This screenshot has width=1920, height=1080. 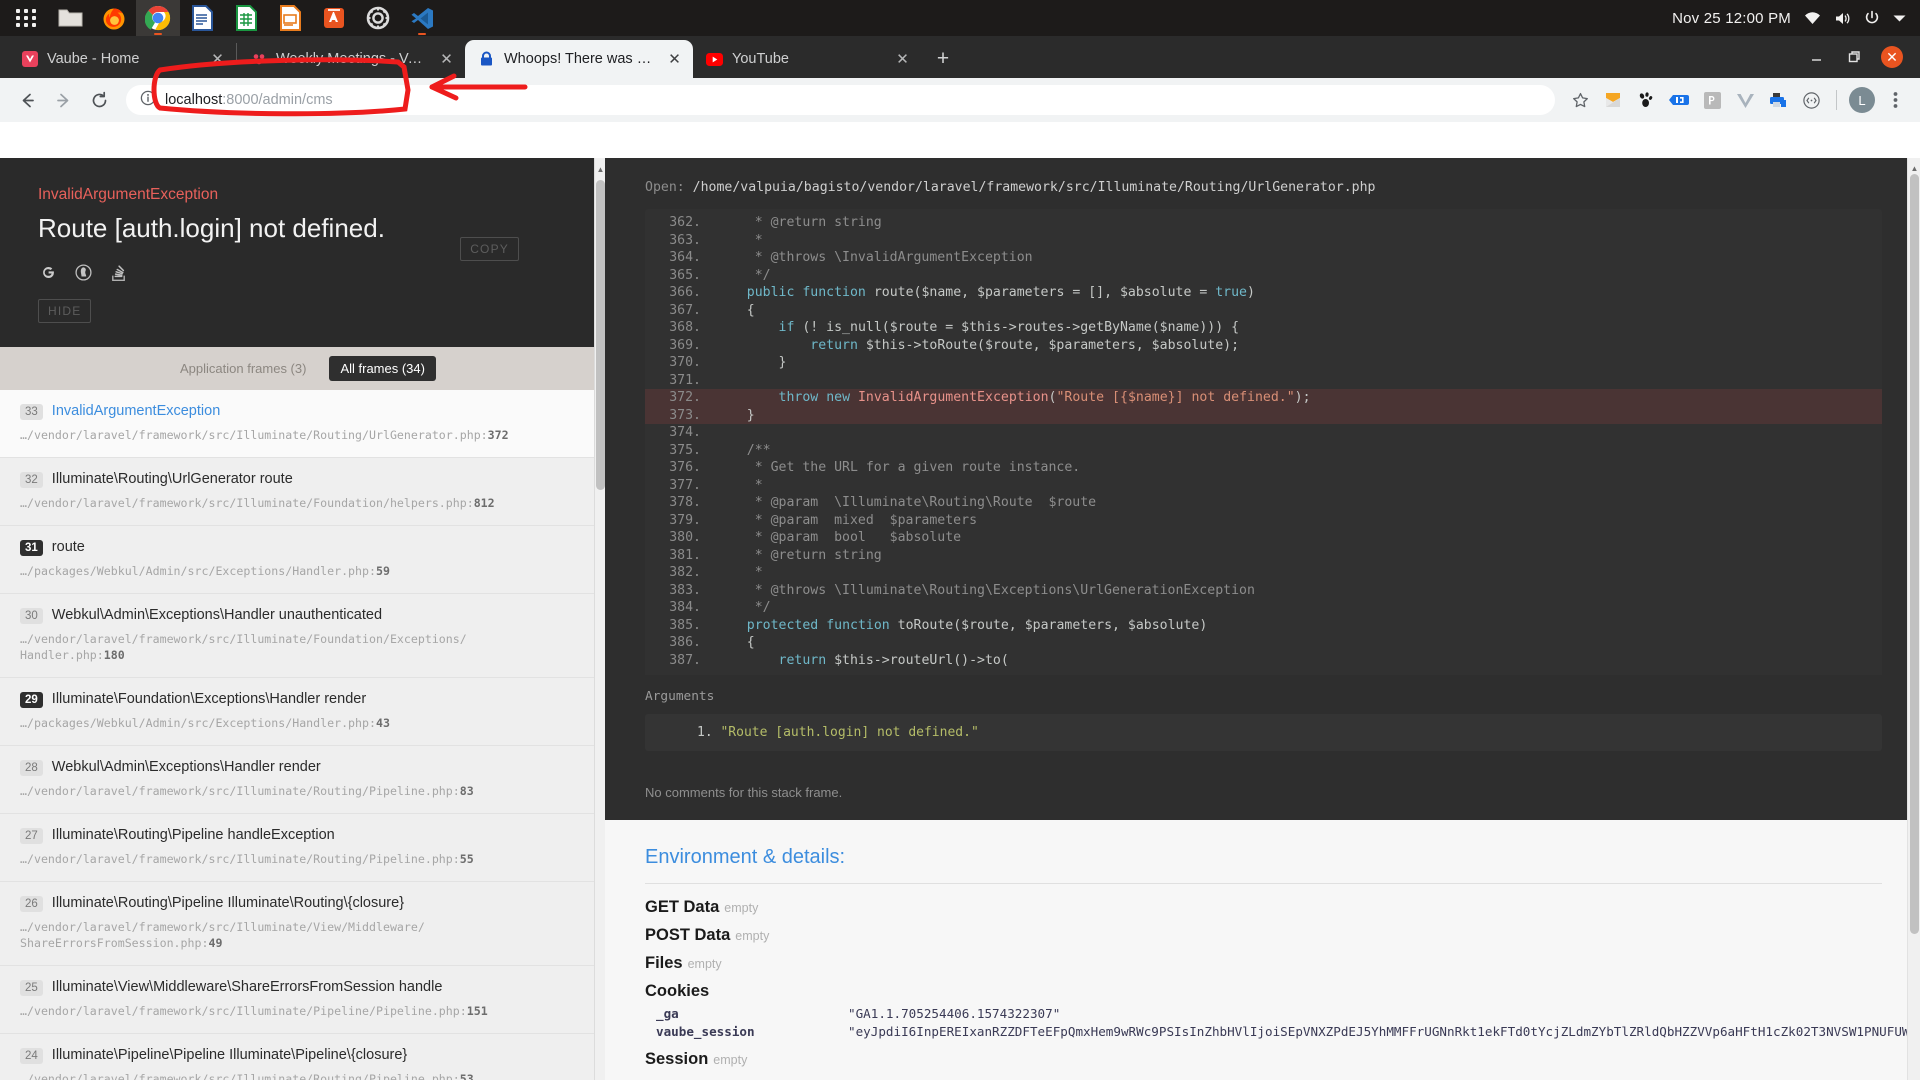 I want to click on code-token: *, so click(x=739, y=485).